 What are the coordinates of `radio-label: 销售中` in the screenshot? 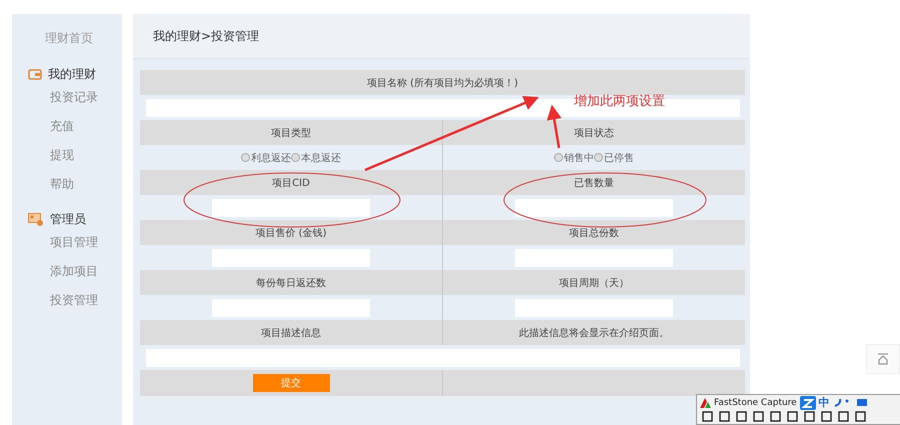 It's located at (579, 158).